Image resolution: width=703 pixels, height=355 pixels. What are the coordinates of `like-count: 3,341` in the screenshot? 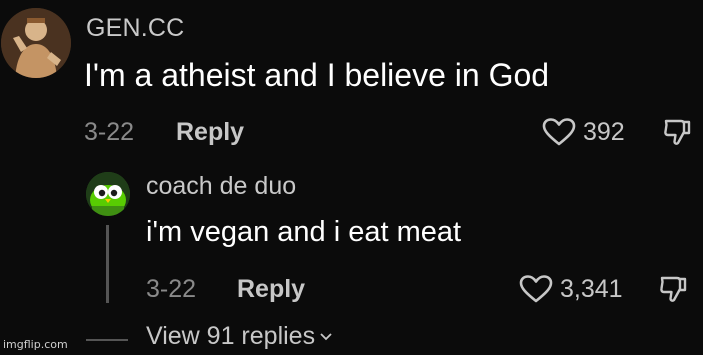 It's located at (591, 288).